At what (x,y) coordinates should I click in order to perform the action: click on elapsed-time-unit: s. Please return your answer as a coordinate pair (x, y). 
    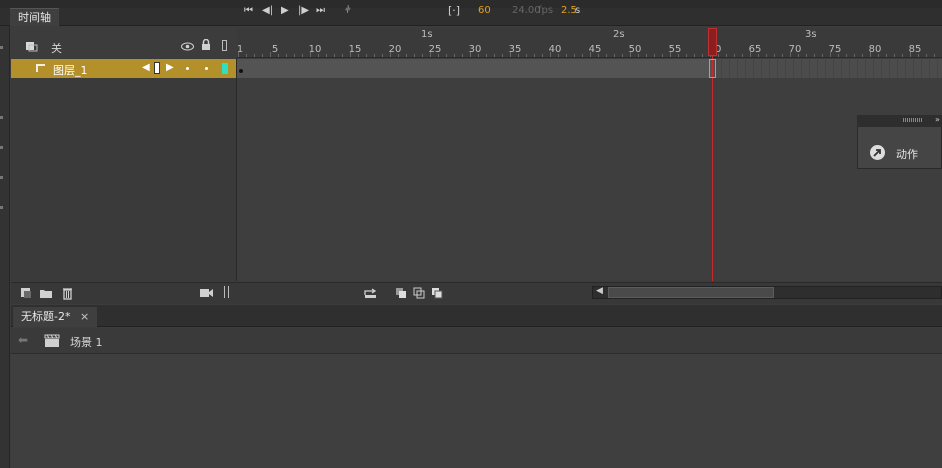
    Looking at the image, I should click on (578, 10).